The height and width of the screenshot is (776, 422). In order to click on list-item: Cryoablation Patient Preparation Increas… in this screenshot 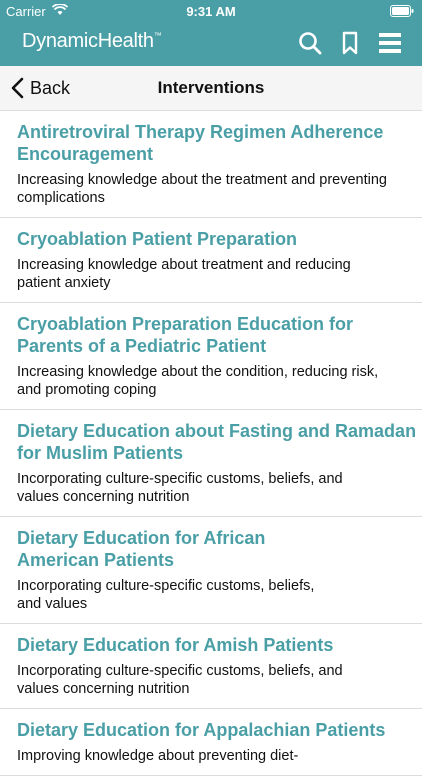, I will do `click(211, 260)`.